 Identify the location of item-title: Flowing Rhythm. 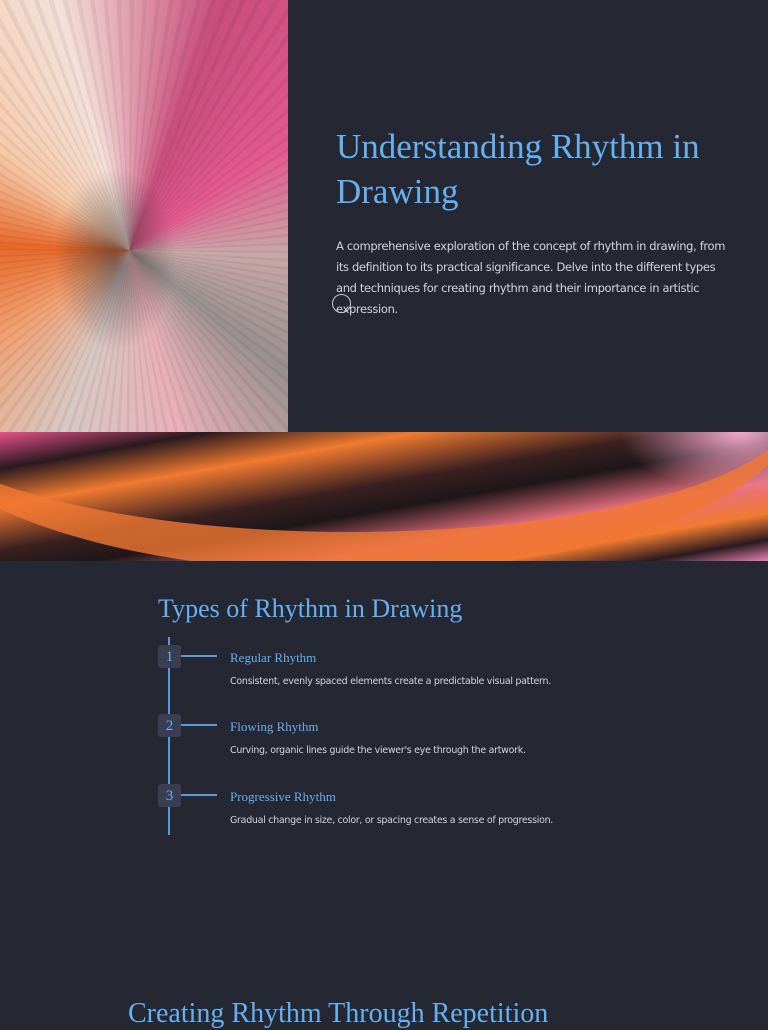
(274, 726).